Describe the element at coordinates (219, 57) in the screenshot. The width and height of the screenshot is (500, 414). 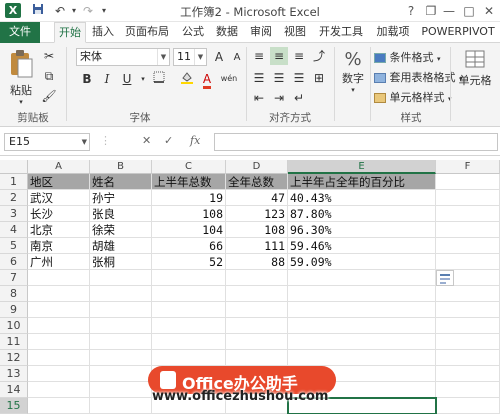
I see `grow-font-button: A` at that location.